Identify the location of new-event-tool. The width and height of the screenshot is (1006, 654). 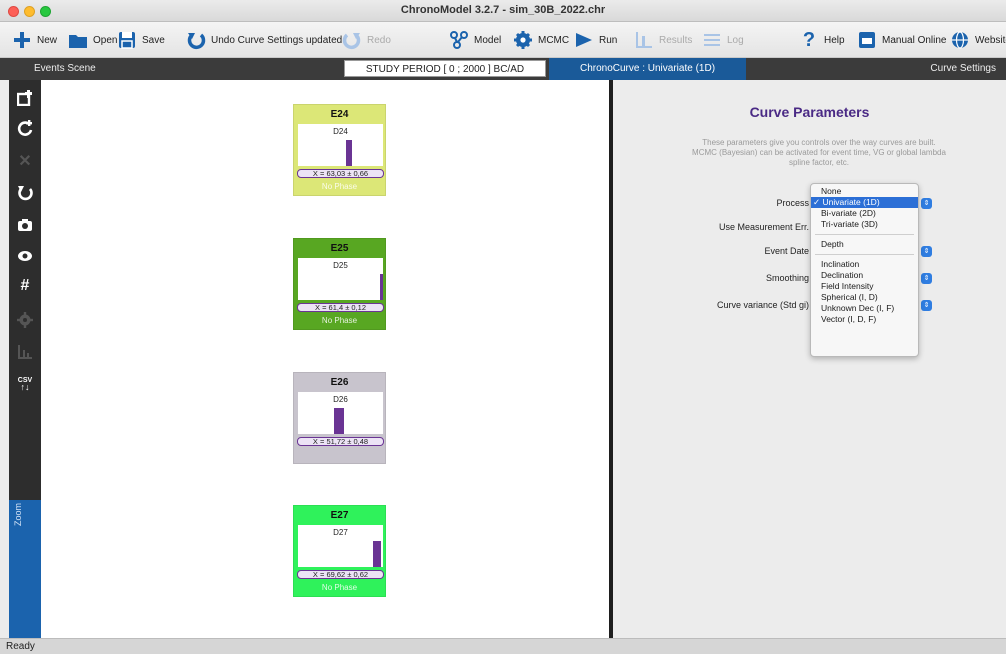
(25, 98).